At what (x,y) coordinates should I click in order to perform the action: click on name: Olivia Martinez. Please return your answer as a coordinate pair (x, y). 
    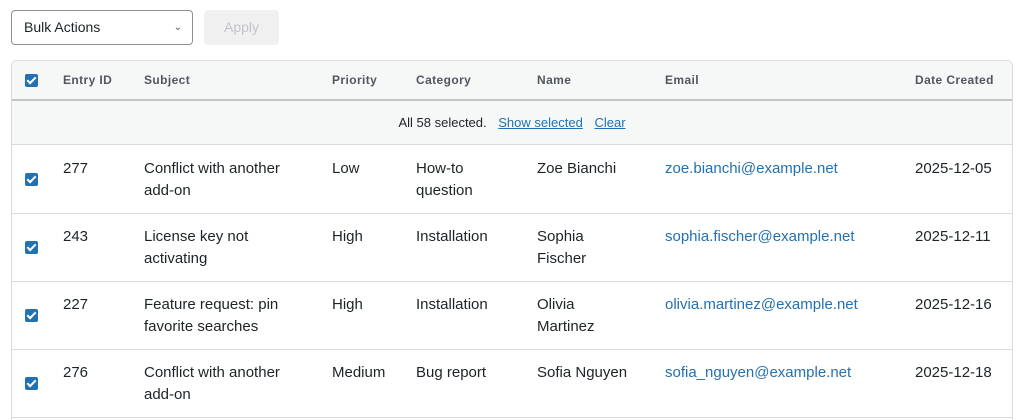
    Looking at the image, I should click on (566, 315).